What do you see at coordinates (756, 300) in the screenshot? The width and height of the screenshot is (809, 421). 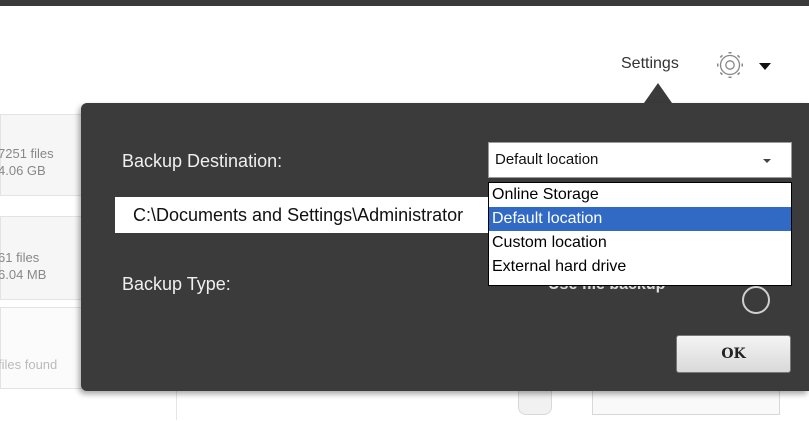 I see `info-icon` at bounding box center [756, 300].